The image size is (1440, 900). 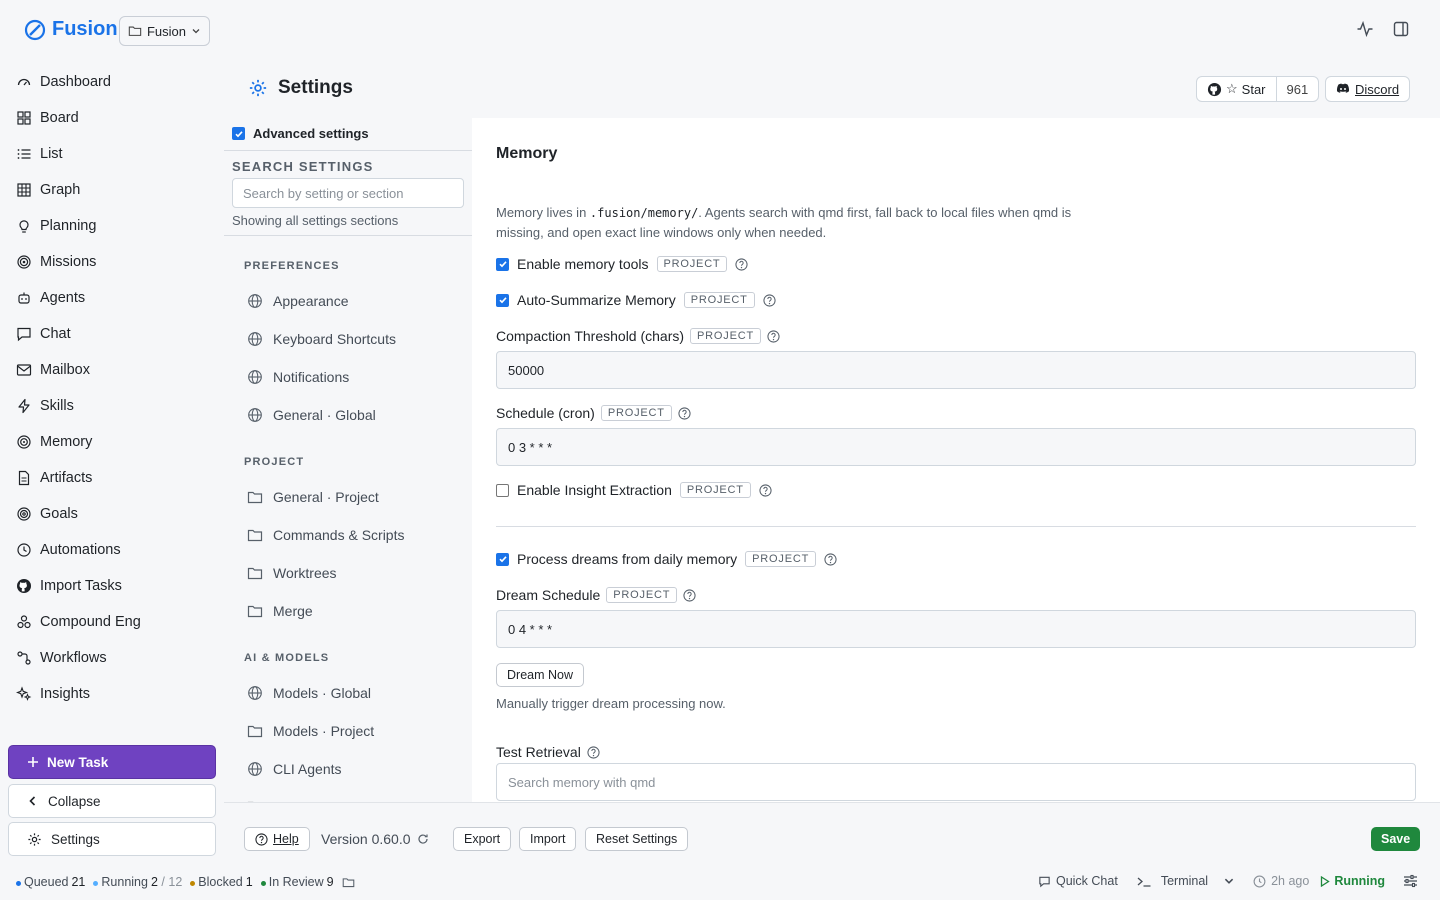 I want to click on settings-nav-agents-permissions: Agents & Permissions, so click(x=358, y=795).